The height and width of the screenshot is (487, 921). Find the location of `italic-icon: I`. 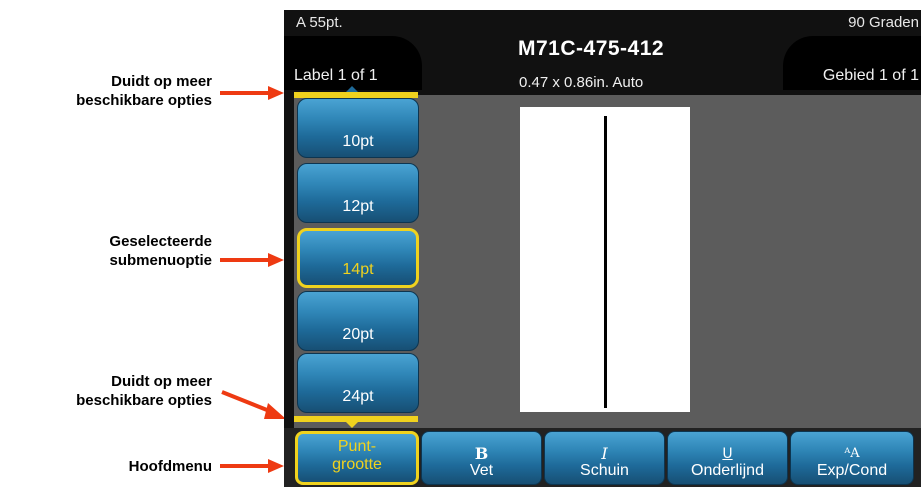

italic-icon: I is located at coordinates (604, 453).